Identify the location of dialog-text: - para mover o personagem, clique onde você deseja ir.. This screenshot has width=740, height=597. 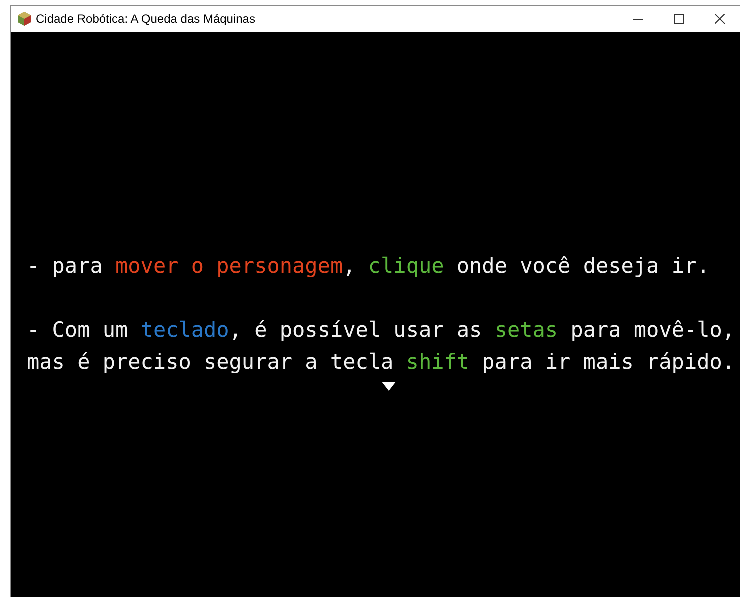
(368, 266).